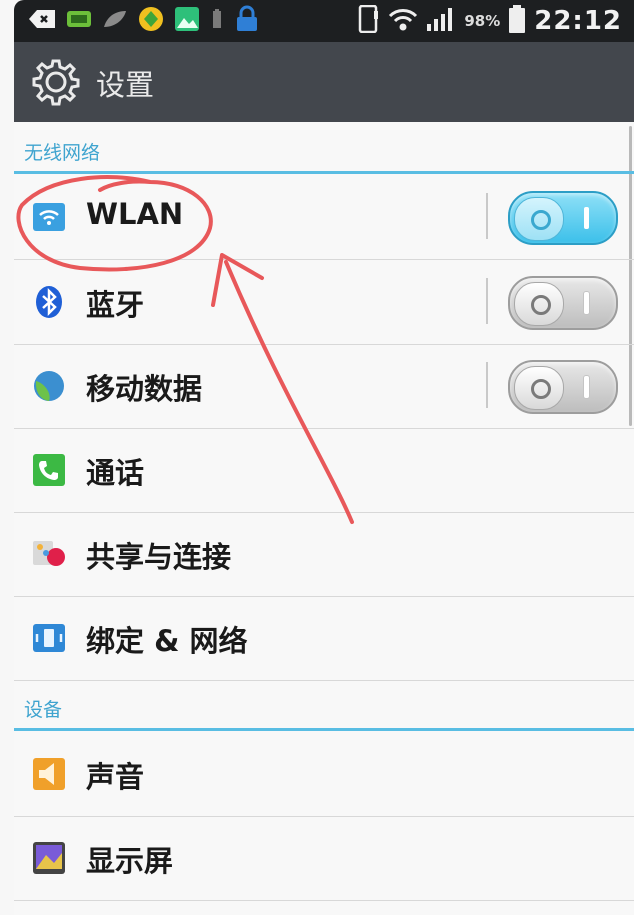 The width and height of the screenshot is (634, 915). I want to click on battery-percent: 98%, so click(482, 21).